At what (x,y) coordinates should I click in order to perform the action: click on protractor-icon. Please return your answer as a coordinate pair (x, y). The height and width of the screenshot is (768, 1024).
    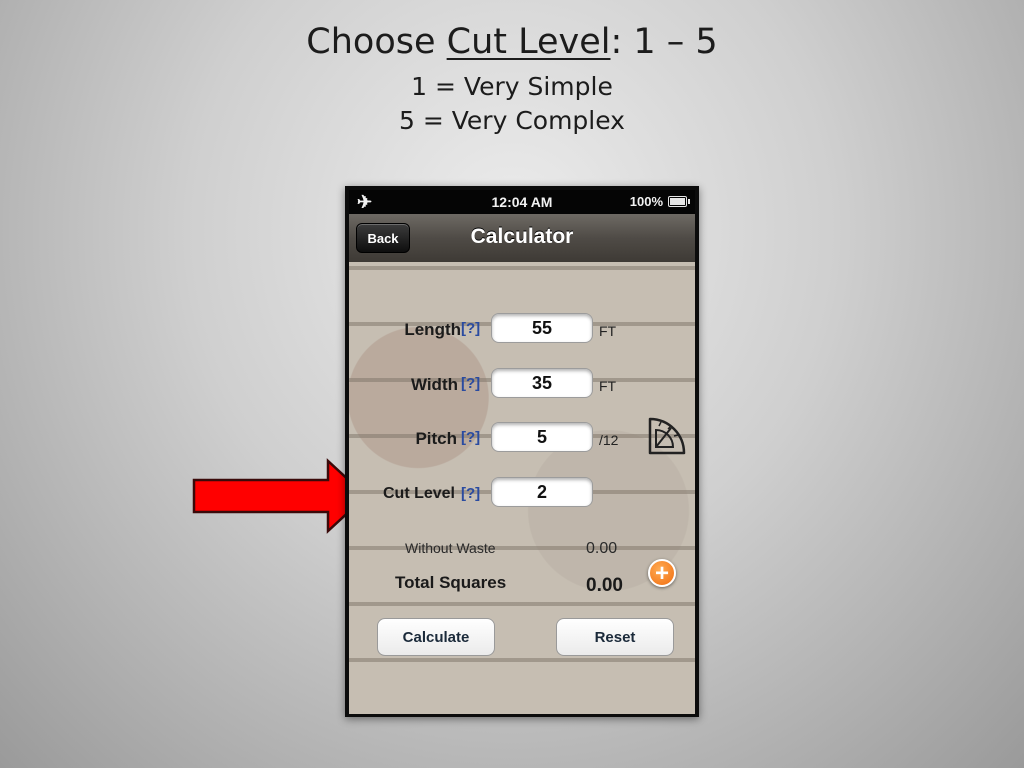
    Looking at the image, I should click on (668, 436).